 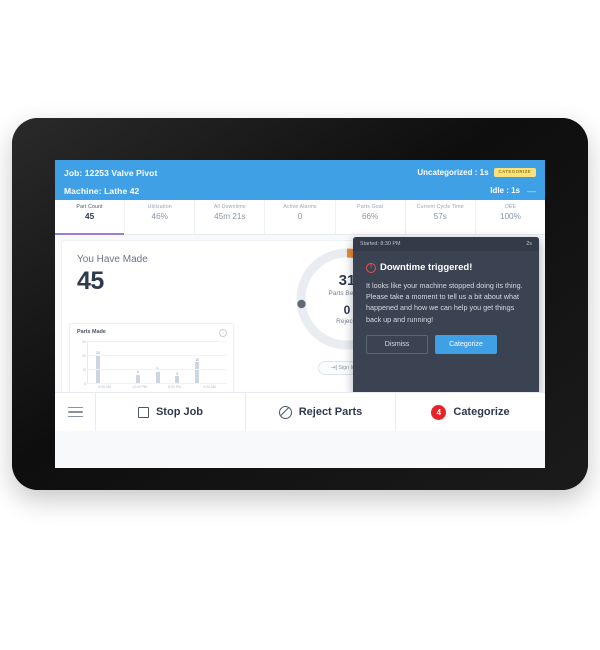 I want to click on machine-label: Machine: Lathe 42, so click(x=102, y=190).